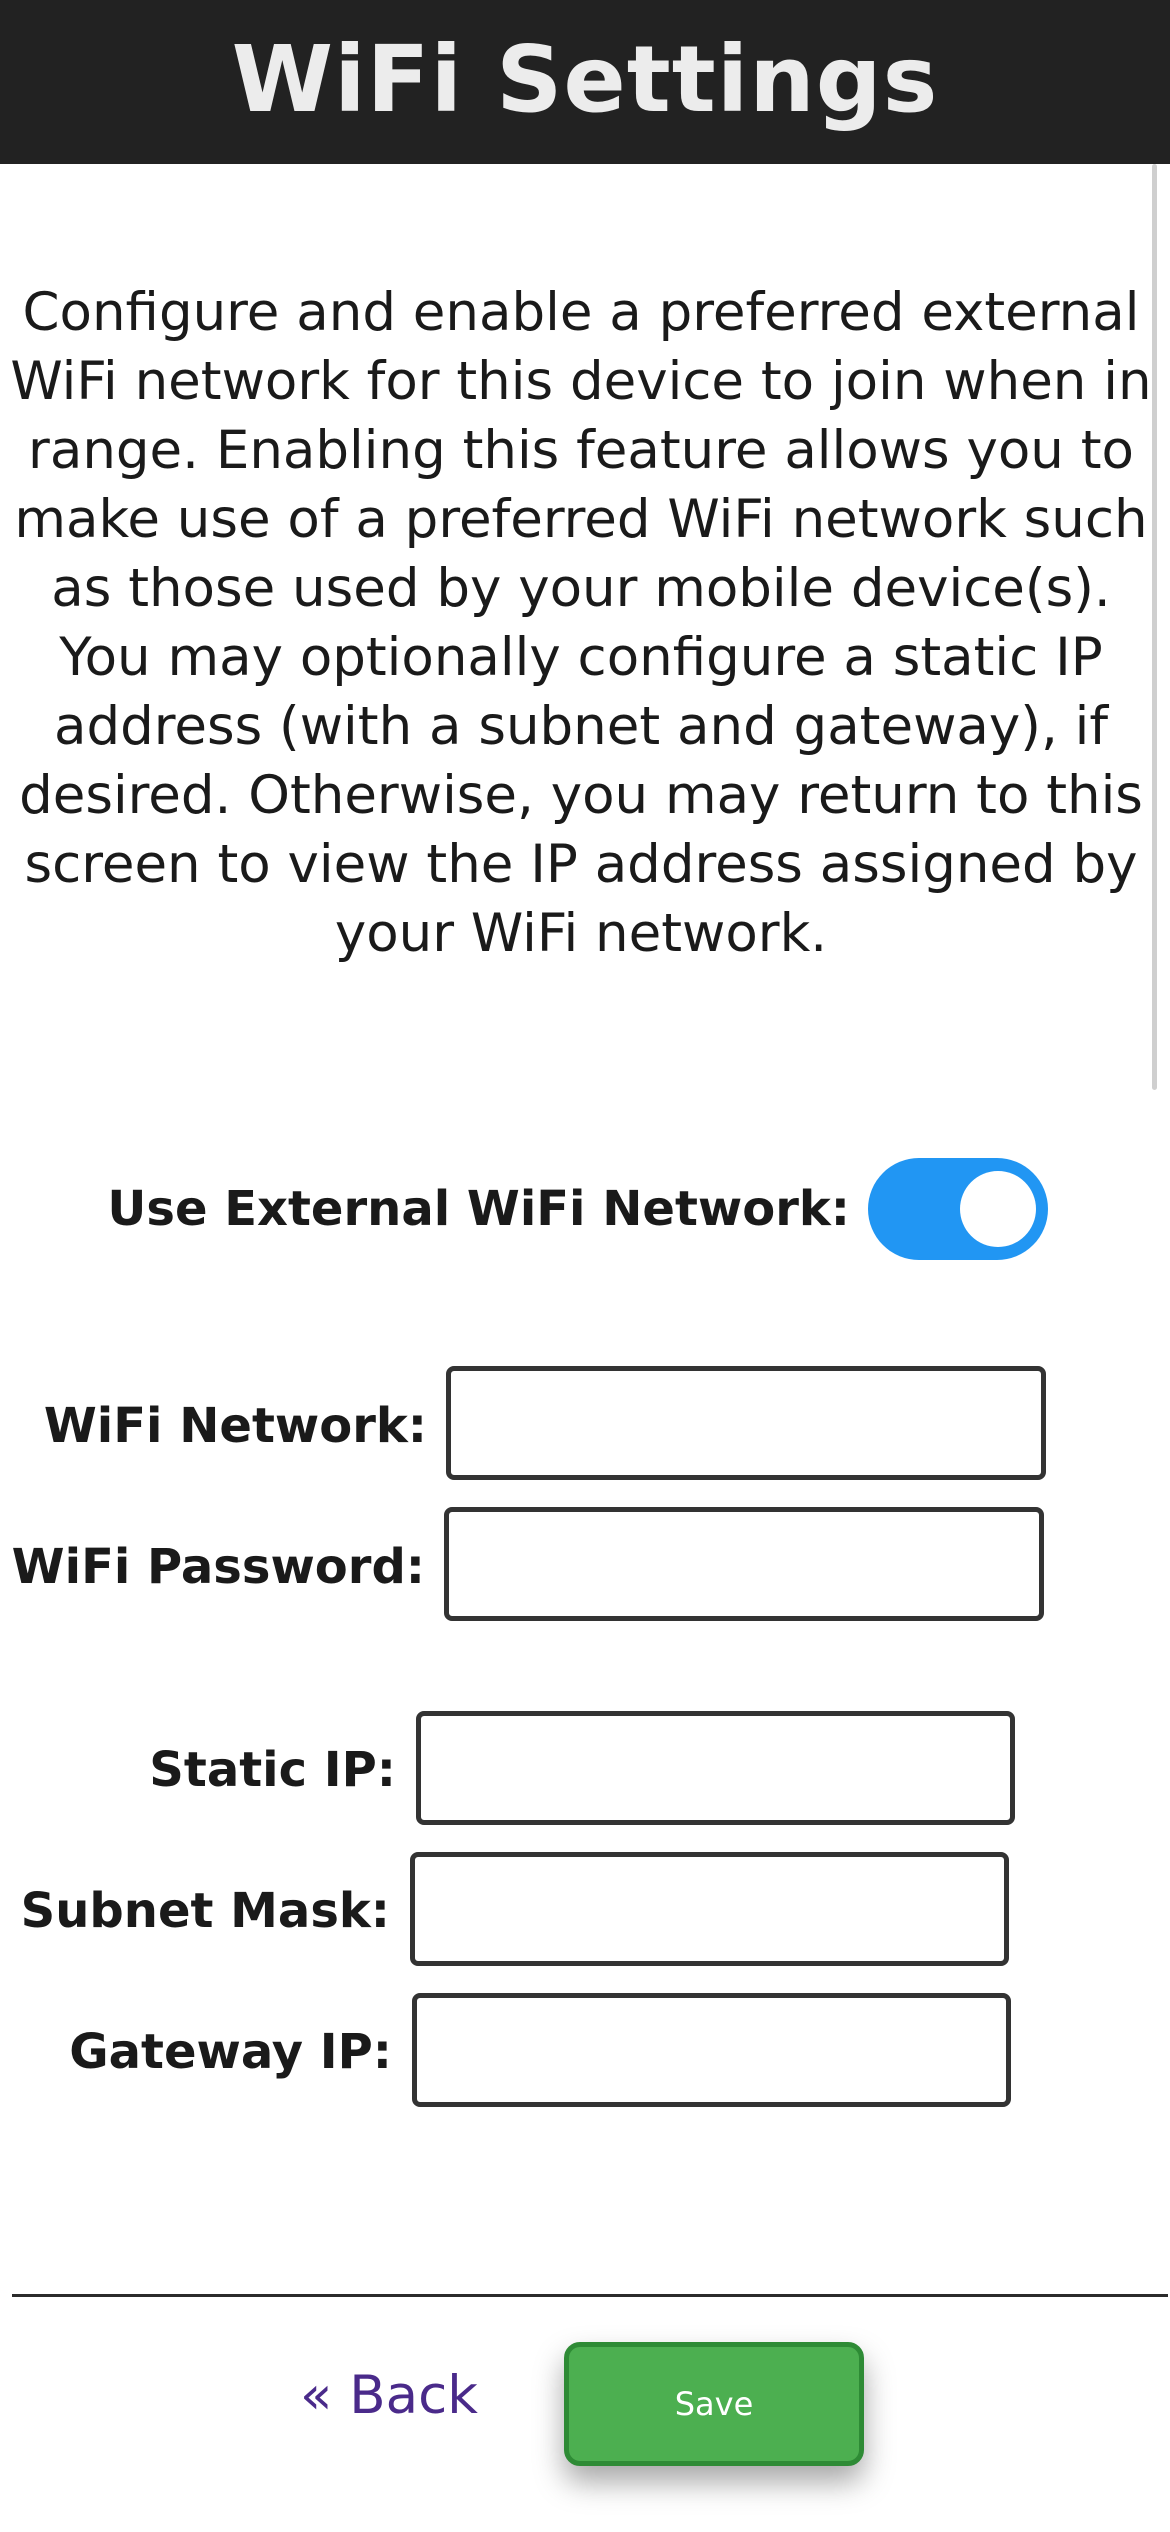  Describe the element at coordinates (389, 2396) in the screenshot. I see `back-link: « Back` at that location.